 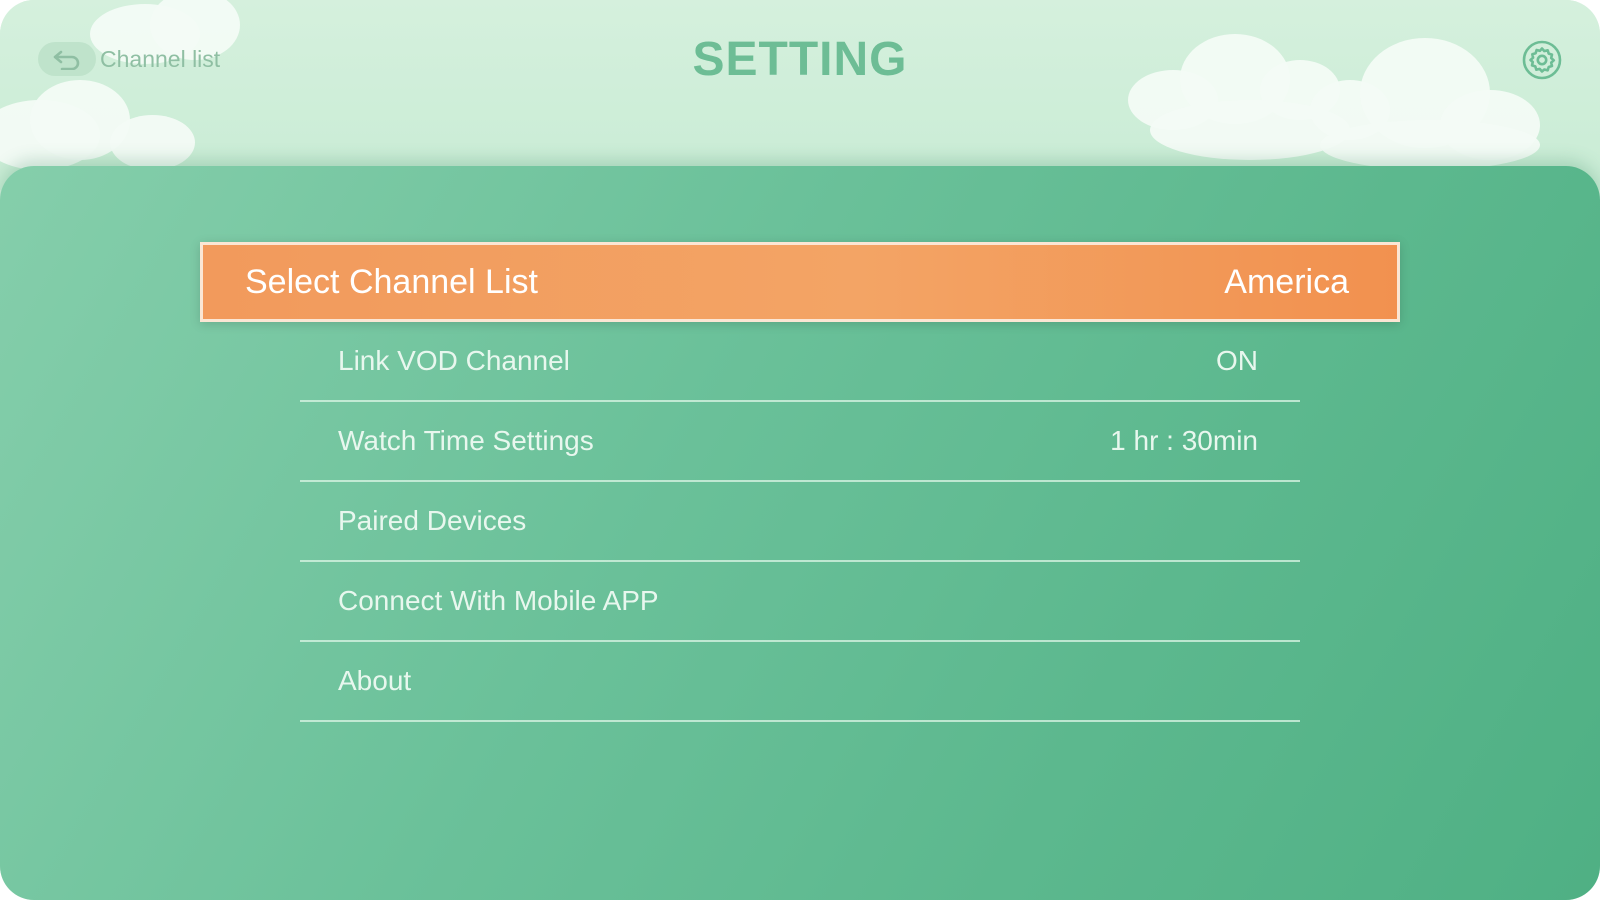 What do you see at coordinates (391, 281) in the screenshot?
I see `setting-label: Select Channel List` at bounding box center [391, 281].